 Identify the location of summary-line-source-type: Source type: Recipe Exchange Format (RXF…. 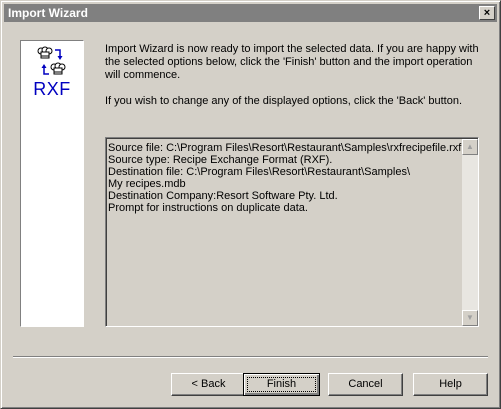
(220, 160).